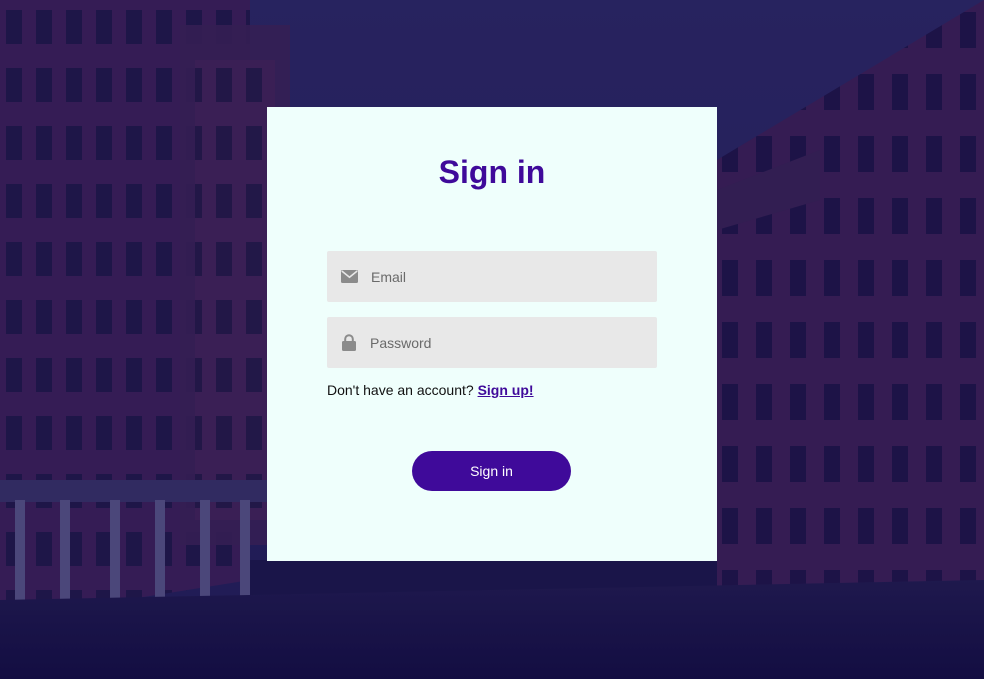  Describe the element at coordinates (511, 276) in the screenshot. I see `email-input` at that location.